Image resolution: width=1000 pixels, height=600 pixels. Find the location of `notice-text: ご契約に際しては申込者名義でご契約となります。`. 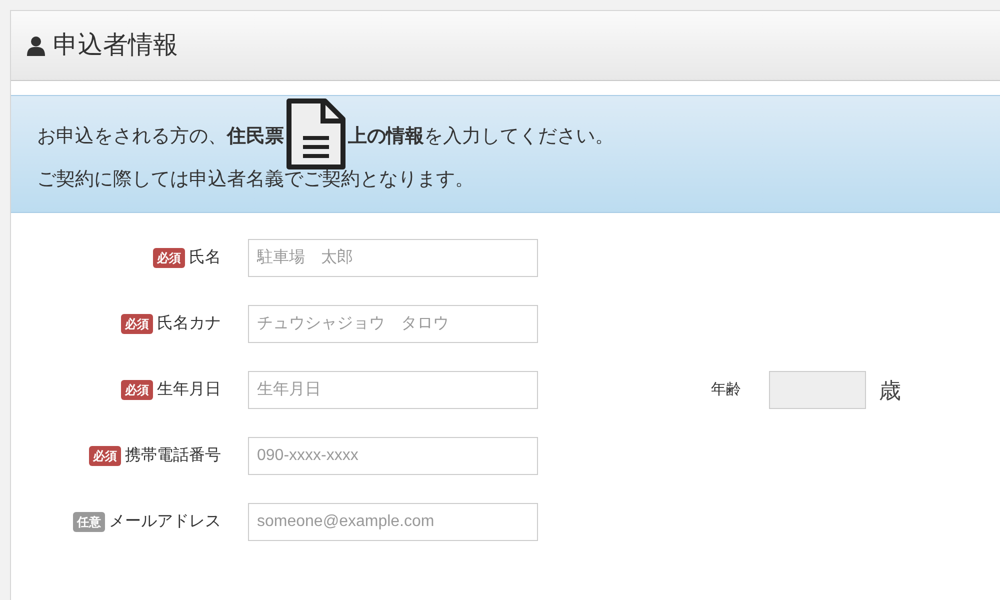

notice-text: ご契約に際しては申込者名義でご契約となります。 is located at coordinates (256, 180).